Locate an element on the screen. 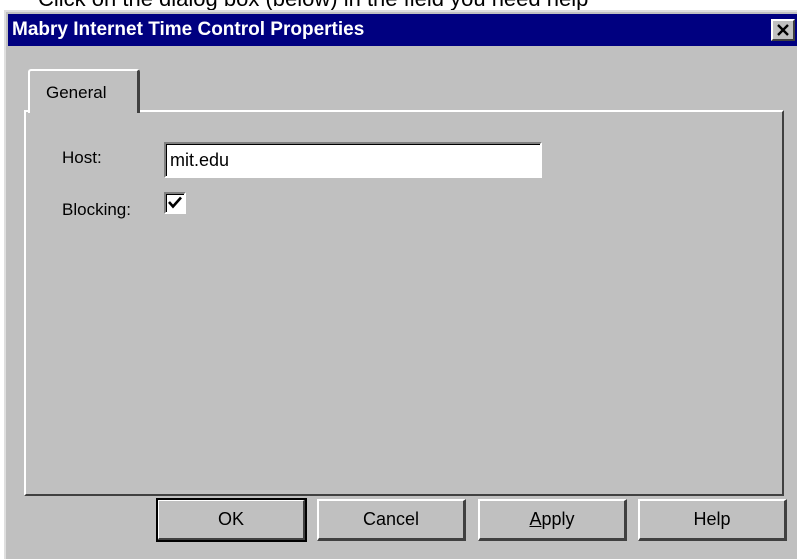 This screenshot has width=797, height=559. host-label: Host: is located at coordinates (82, 157).